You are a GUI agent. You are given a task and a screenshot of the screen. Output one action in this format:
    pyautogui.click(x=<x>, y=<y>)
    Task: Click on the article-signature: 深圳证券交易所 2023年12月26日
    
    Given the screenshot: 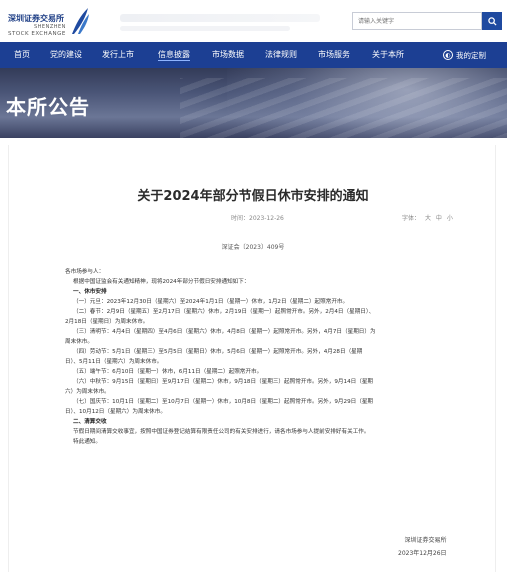 What is the action you would take?
    pyautogui.click(x=422, y=547)
    